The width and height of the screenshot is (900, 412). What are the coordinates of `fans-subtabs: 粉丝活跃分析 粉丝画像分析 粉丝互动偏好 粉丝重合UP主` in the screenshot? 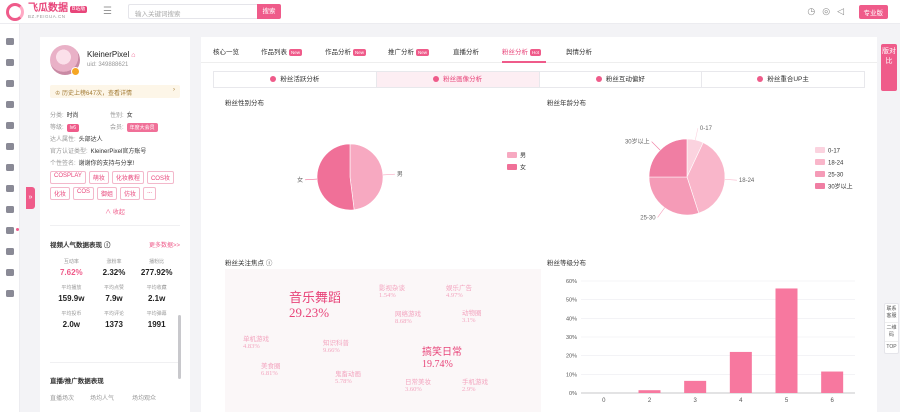 It's located at (539, 79).